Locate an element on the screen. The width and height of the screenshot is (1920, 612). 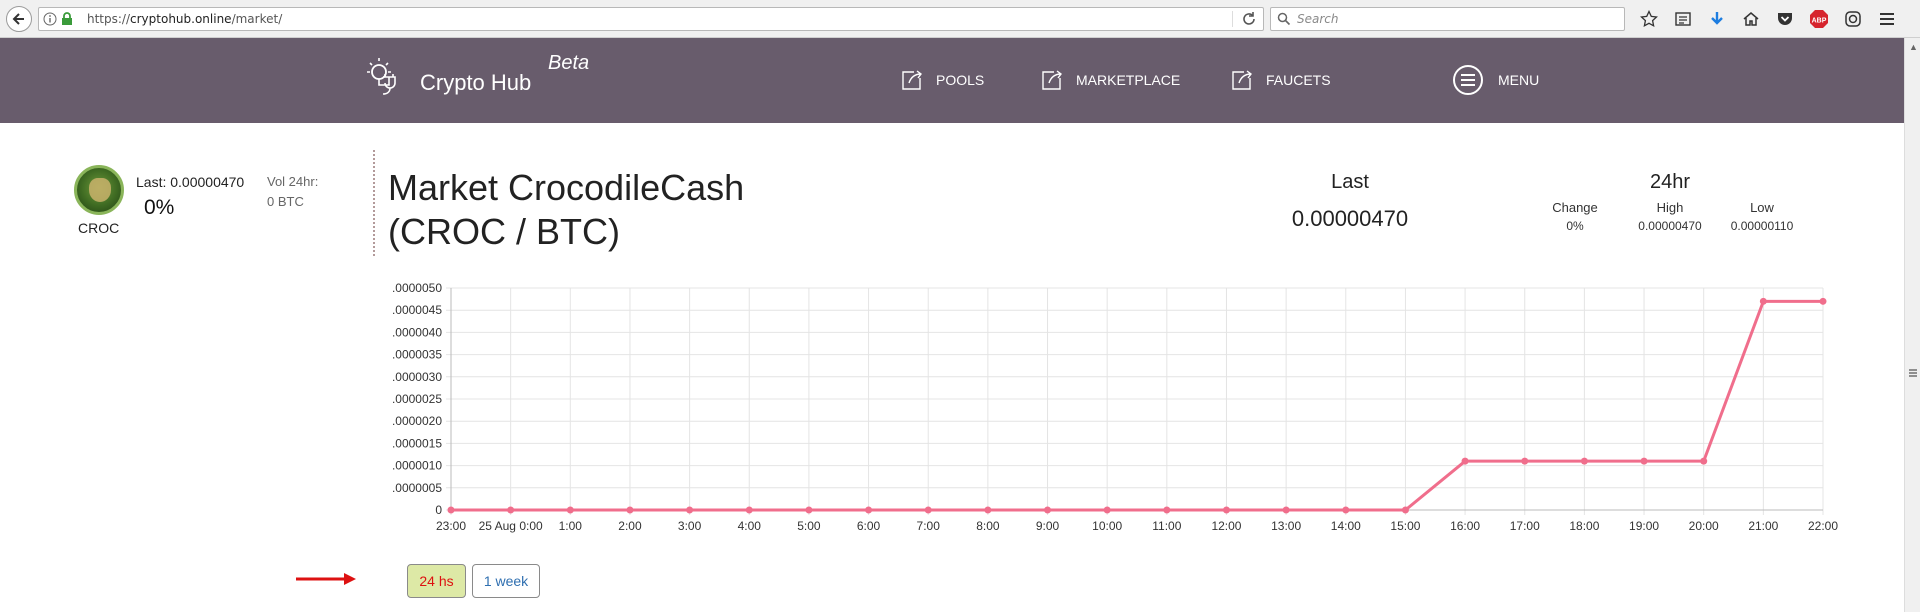
coin-change: 0% is located at coordinates (159, 207).